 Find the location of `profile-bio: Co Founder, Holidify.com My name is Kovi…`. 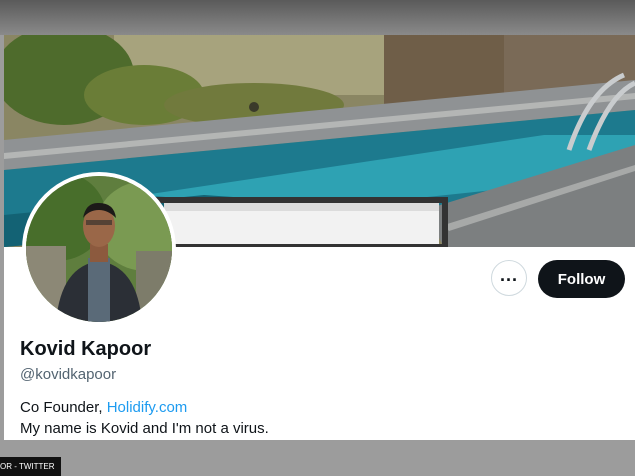

profile-bio: Co Founder, Holidify.com My name is Kovi… is located at coordinates (144, 418).